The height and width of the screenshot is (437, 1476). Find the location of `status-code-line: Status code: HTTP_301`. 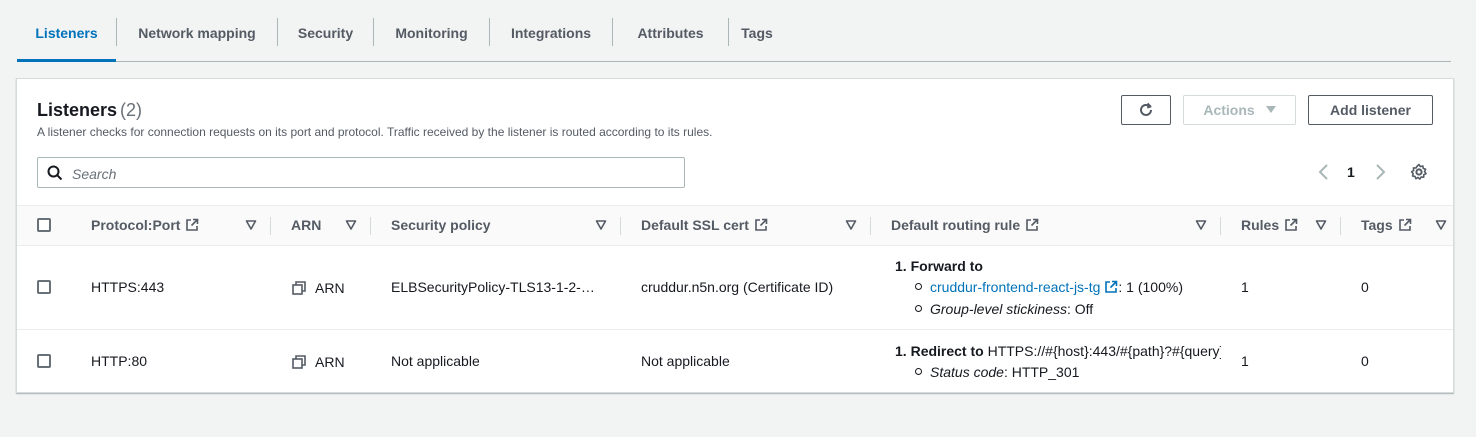

status-code-line: Status code: HTTP_301 is located at coordinates (997, 372).